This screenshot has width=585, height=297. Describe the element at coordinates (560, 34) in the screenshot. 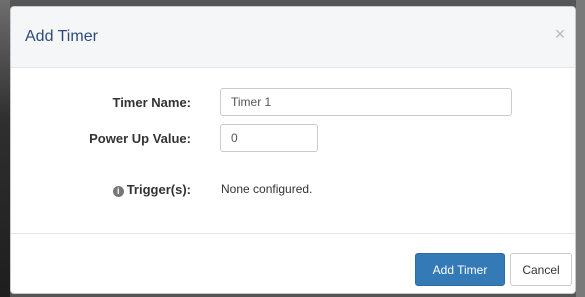

I see `close-icon: ×` at that location.